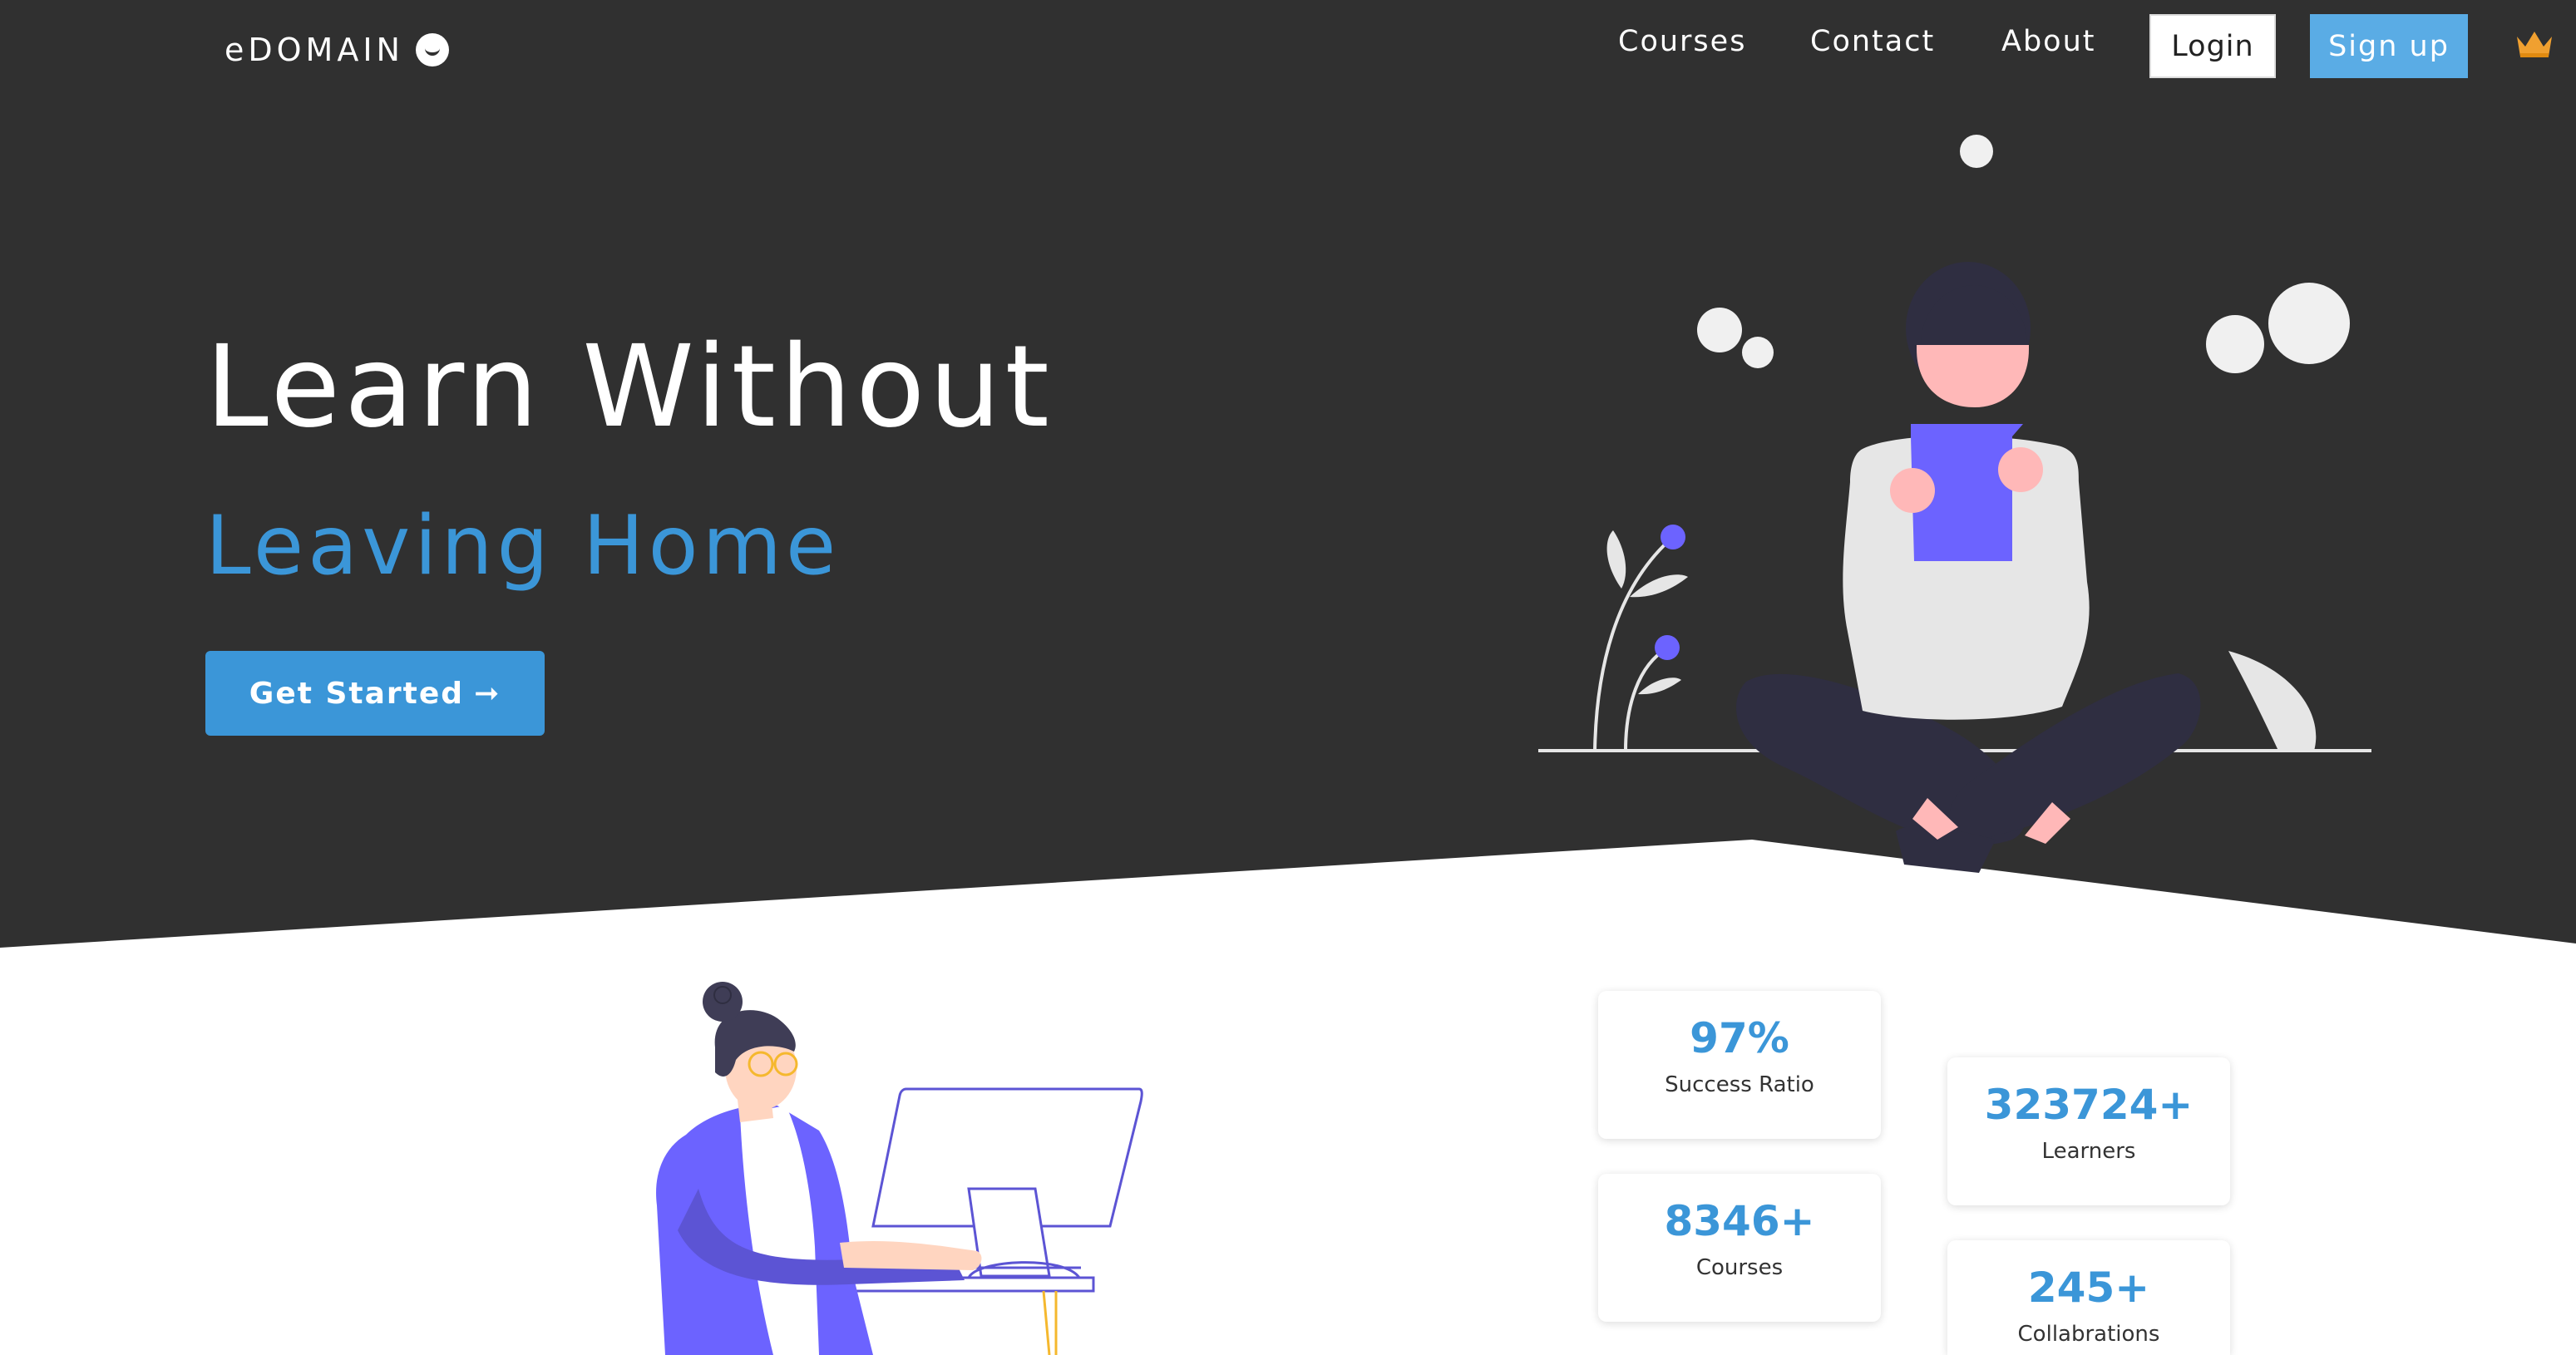 The image size is (2576, 1355). Describe the element at coordinates (899, 1168) in the screenshot. I see `computer-woman-illustration` at that location.